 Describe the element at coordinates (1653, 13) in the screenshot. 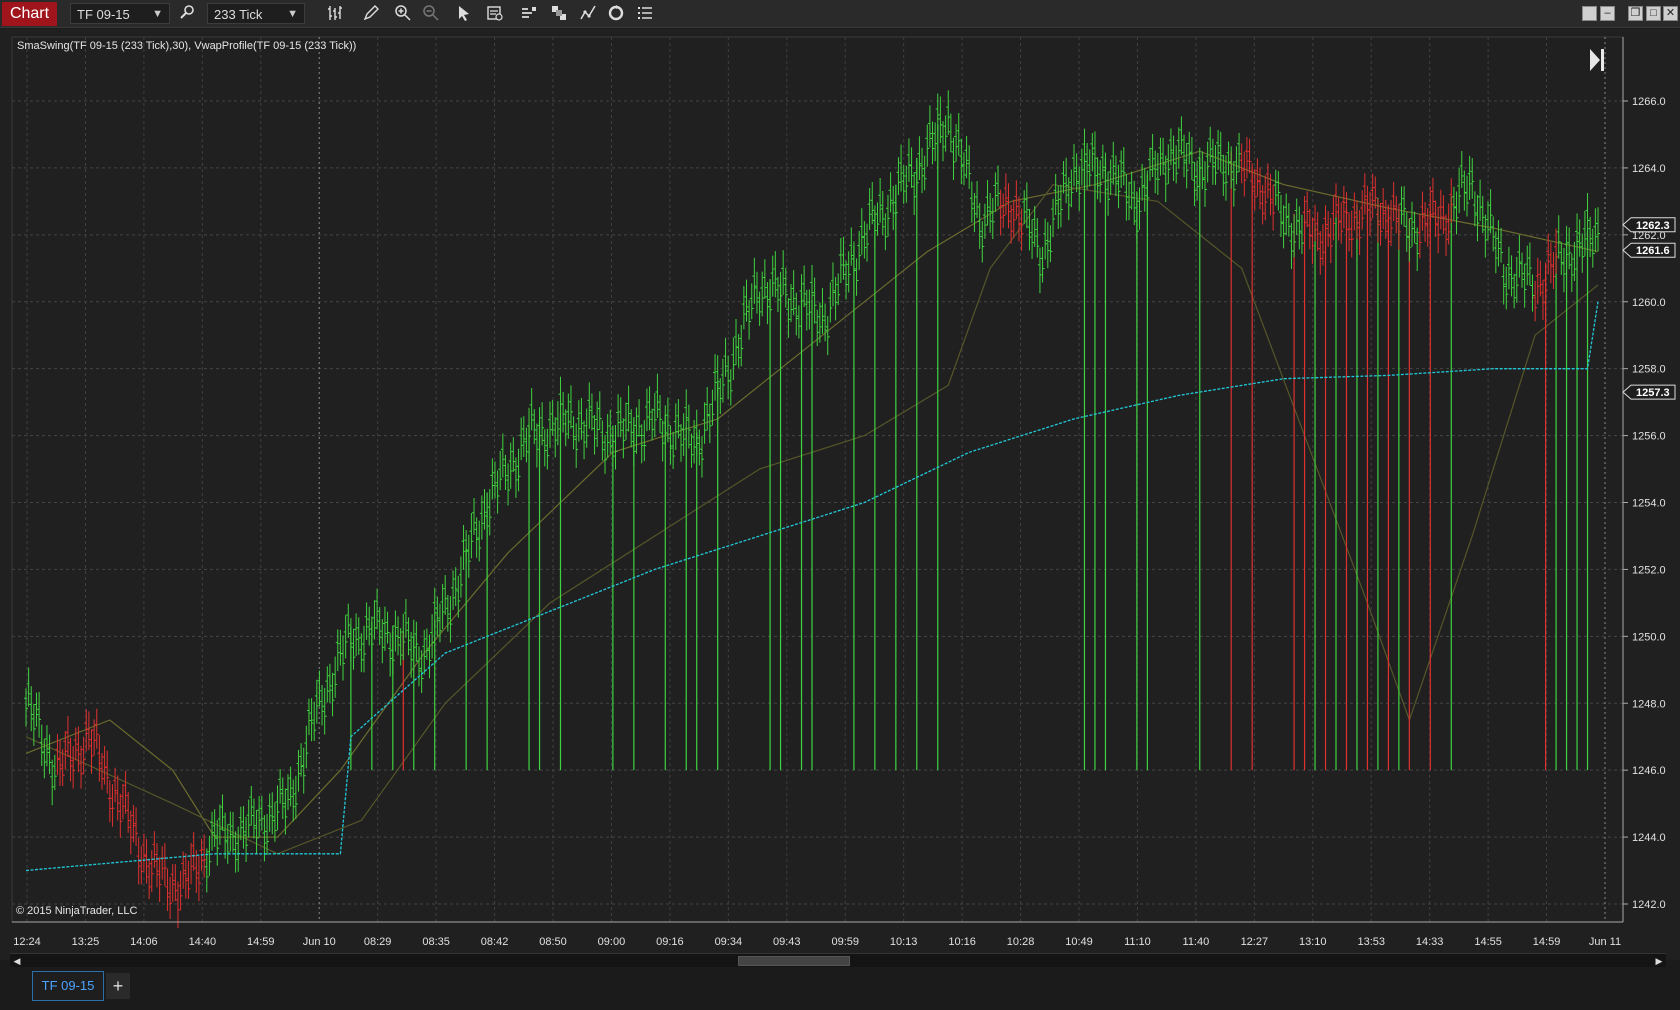

I see `window-maximize-button: □` at that location.